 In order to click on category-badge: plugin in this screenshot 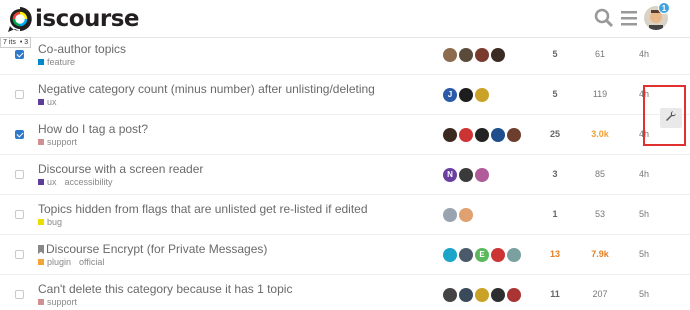, I will do `click(54, 262)`.